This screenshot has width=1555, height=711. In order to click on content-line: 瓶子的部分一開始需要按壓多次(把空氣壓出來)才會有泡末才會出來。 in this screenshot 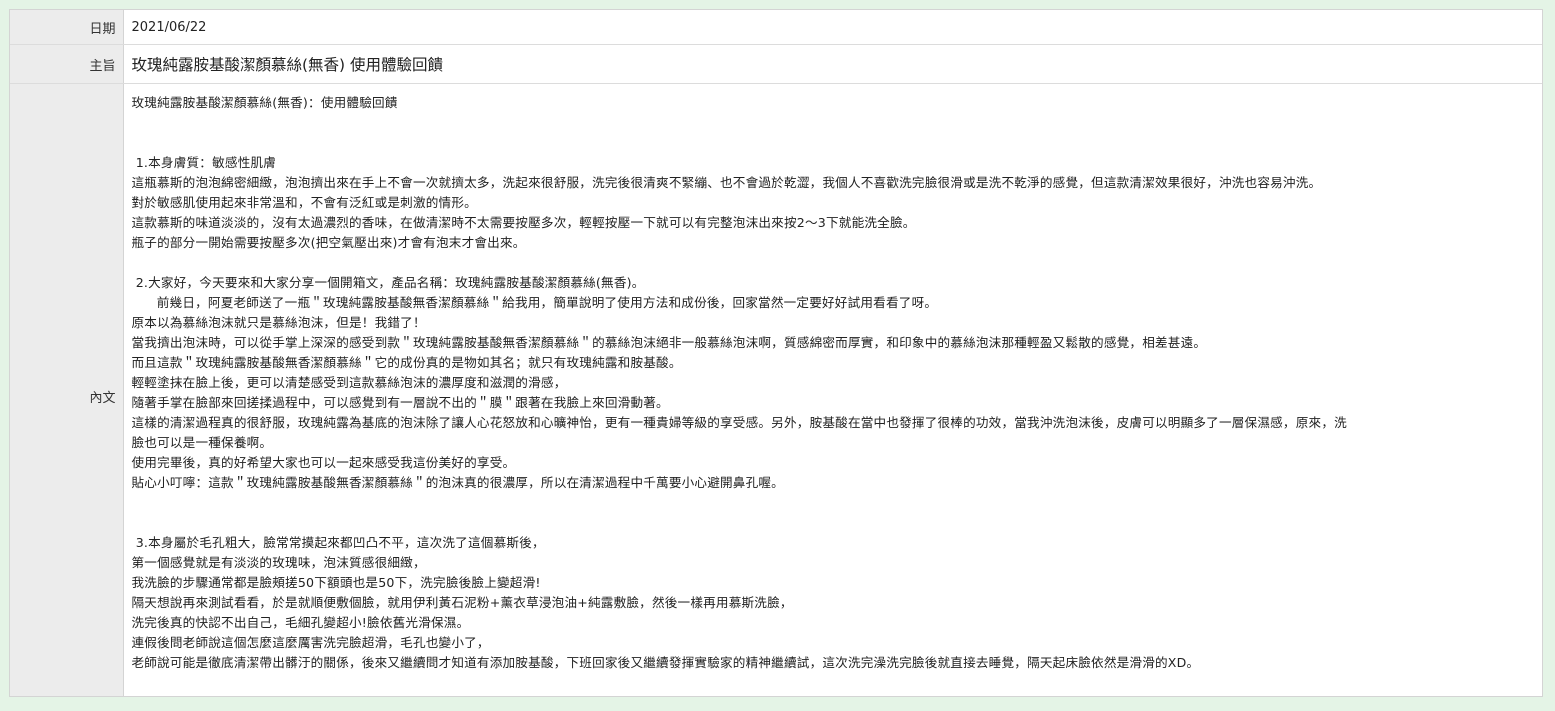, I will do `click(328, 242)`.